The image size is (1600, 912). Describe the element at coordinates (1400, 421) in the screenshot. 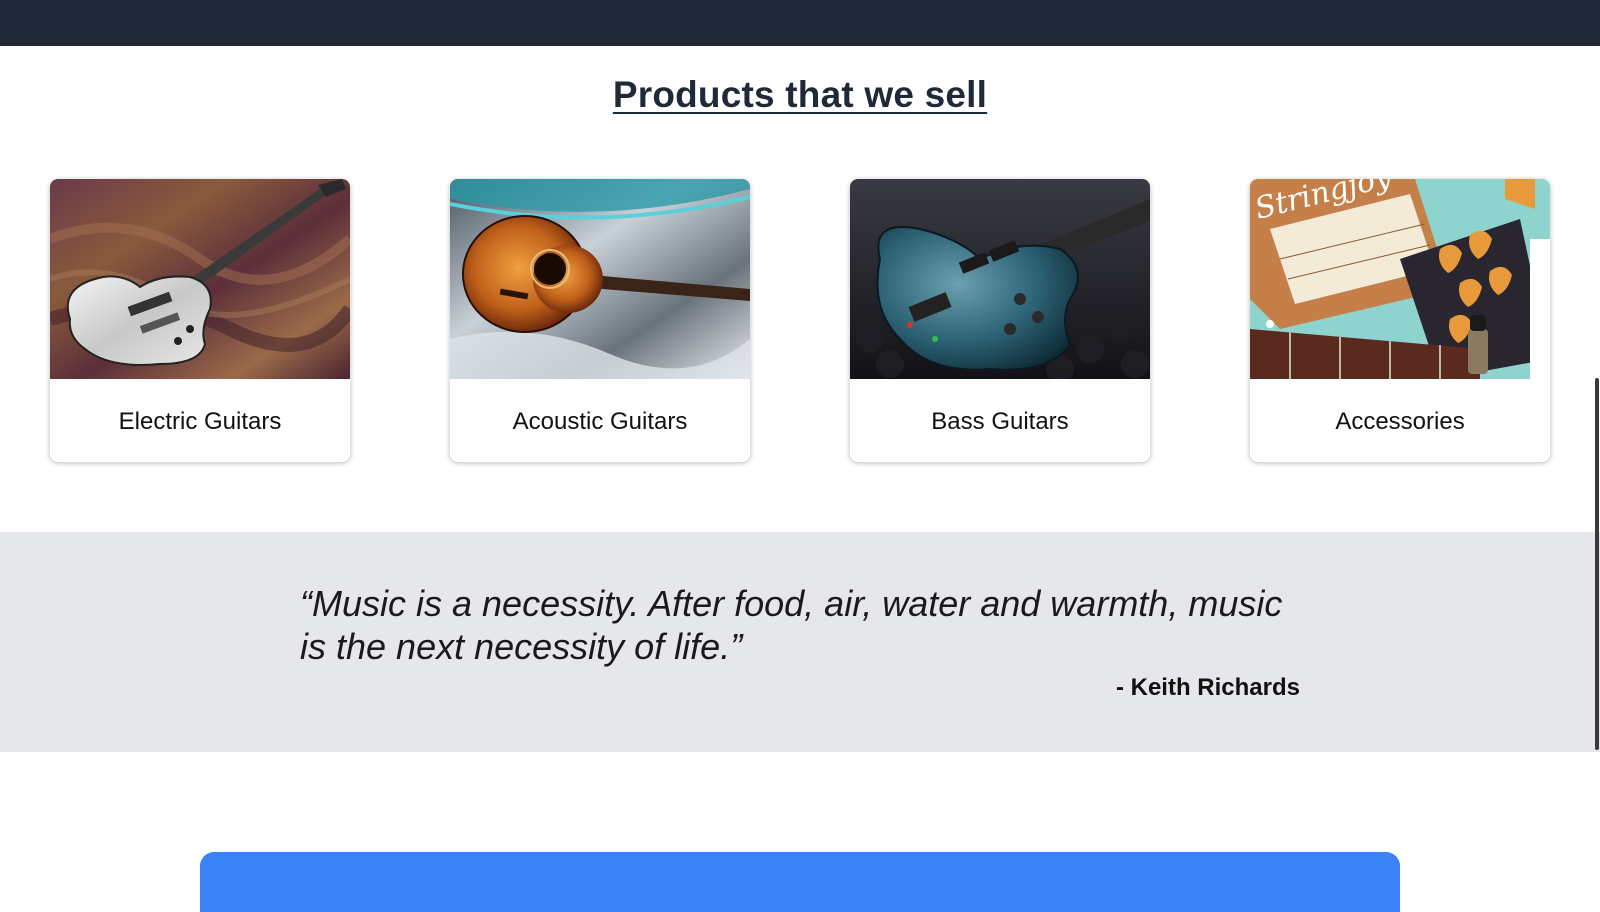

I see `product-card-label: Accessories` at that location.